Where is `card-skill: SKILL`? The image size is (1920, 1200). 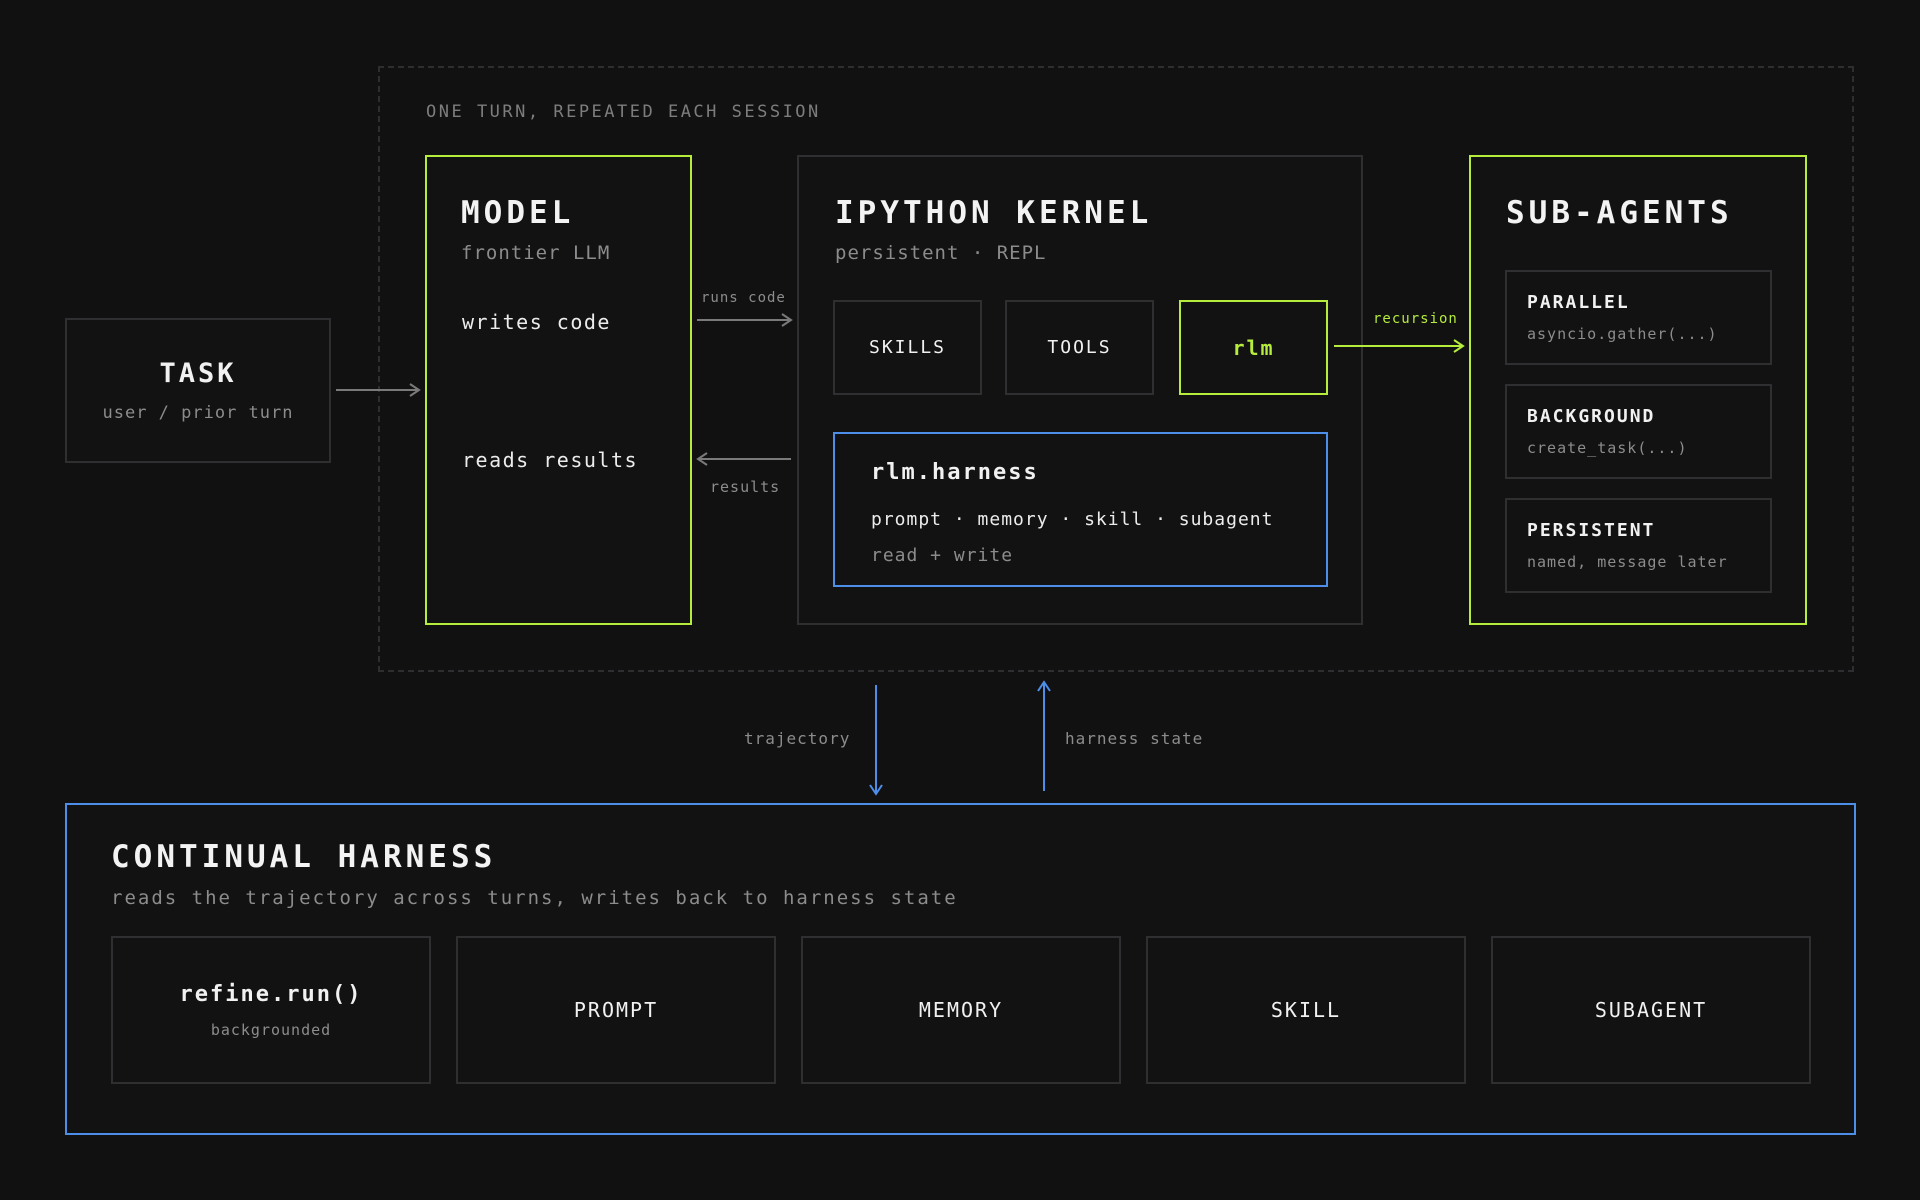 card-skill: SKILL is located at coordinates (1306, 1010).